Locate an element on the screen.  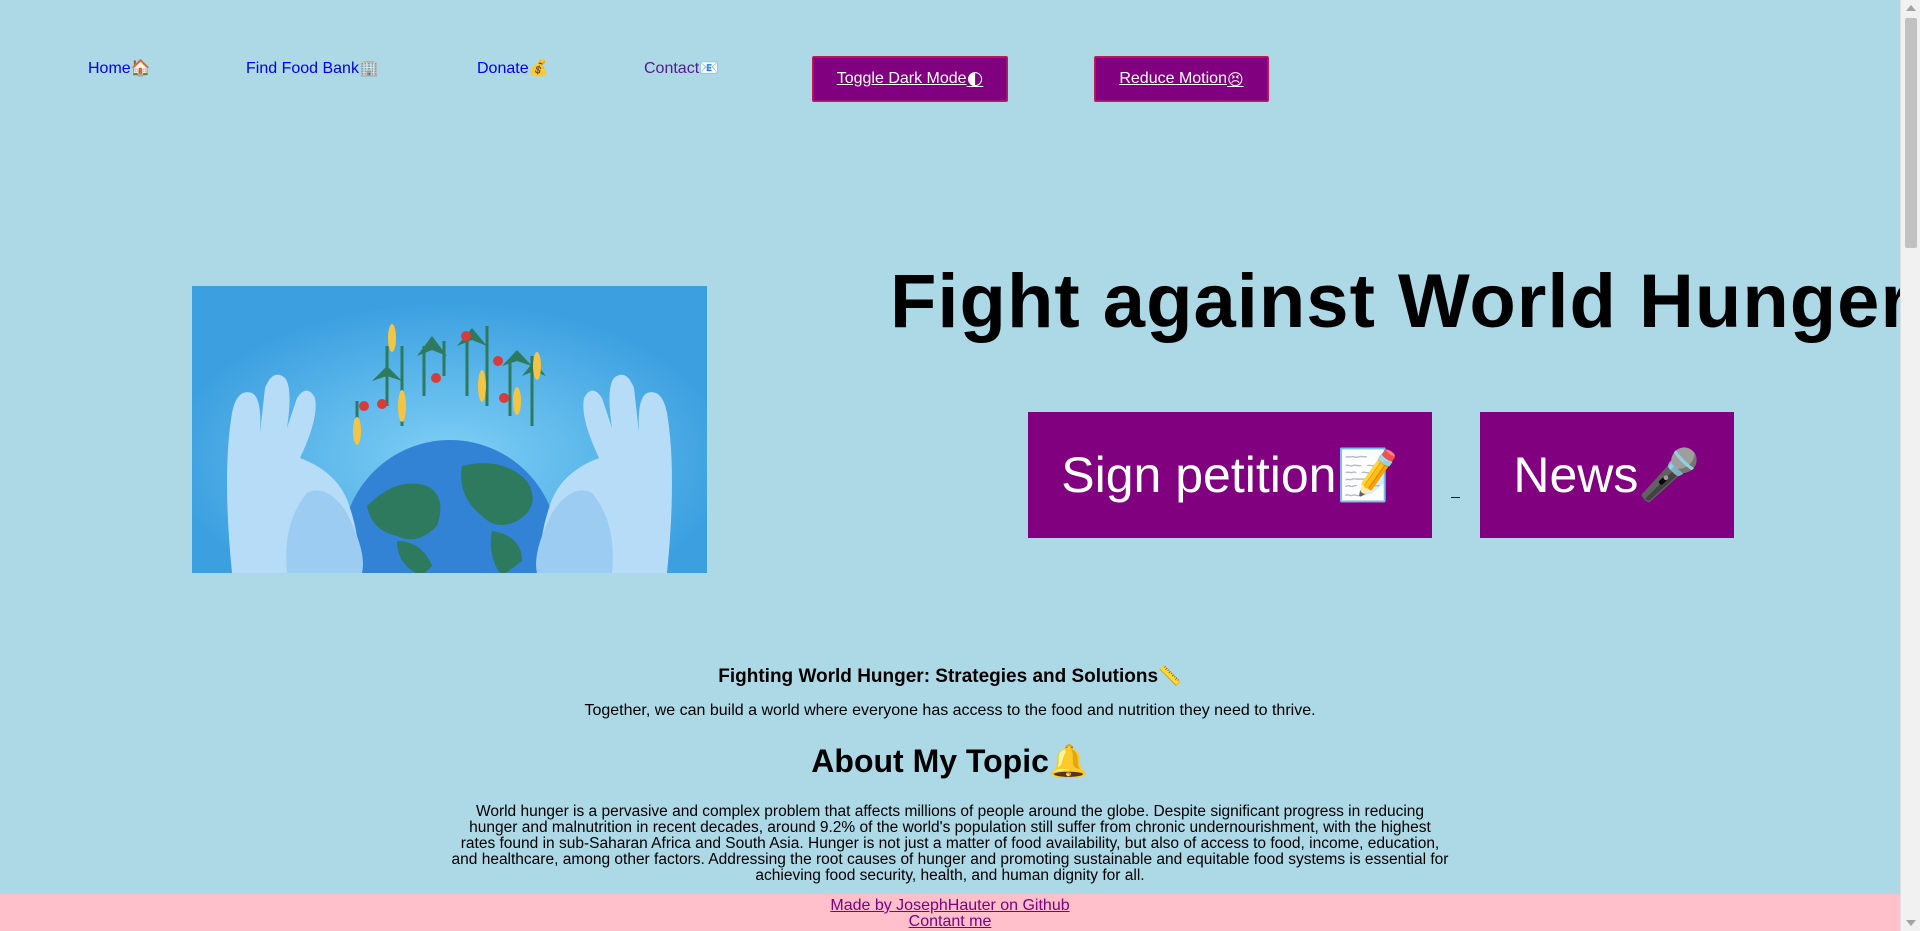
envelope-icon: 📧 is located at coordinates (709, 67).